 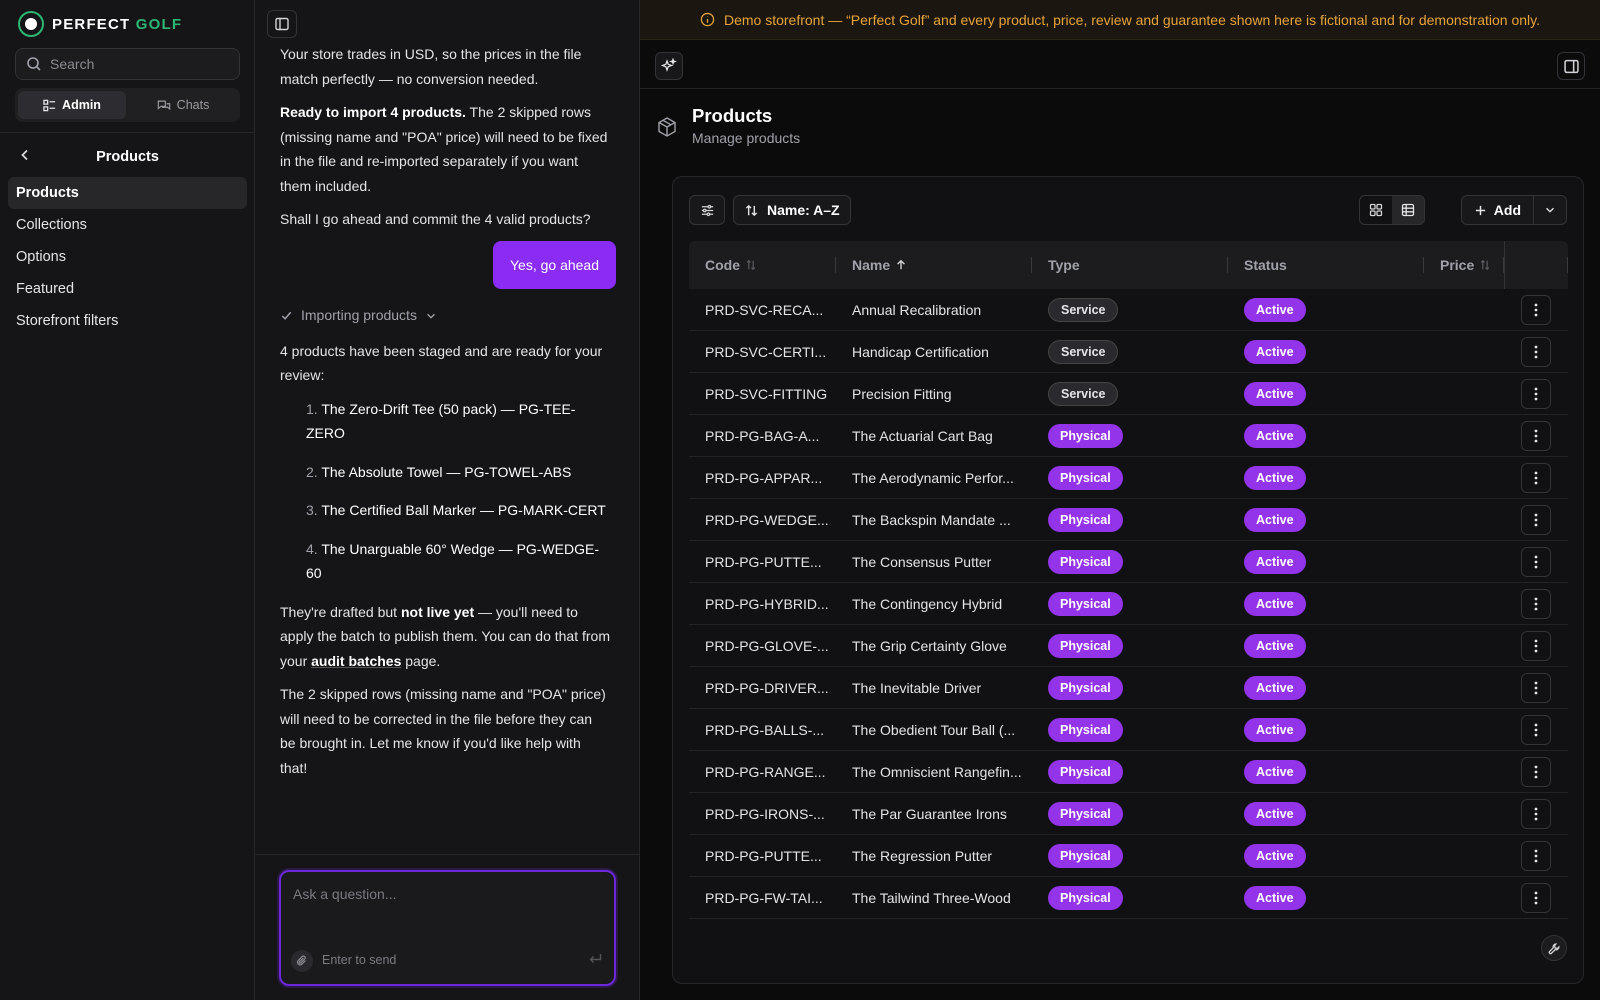 I want to click on grid-view-button, so click(x=1376, y=210).